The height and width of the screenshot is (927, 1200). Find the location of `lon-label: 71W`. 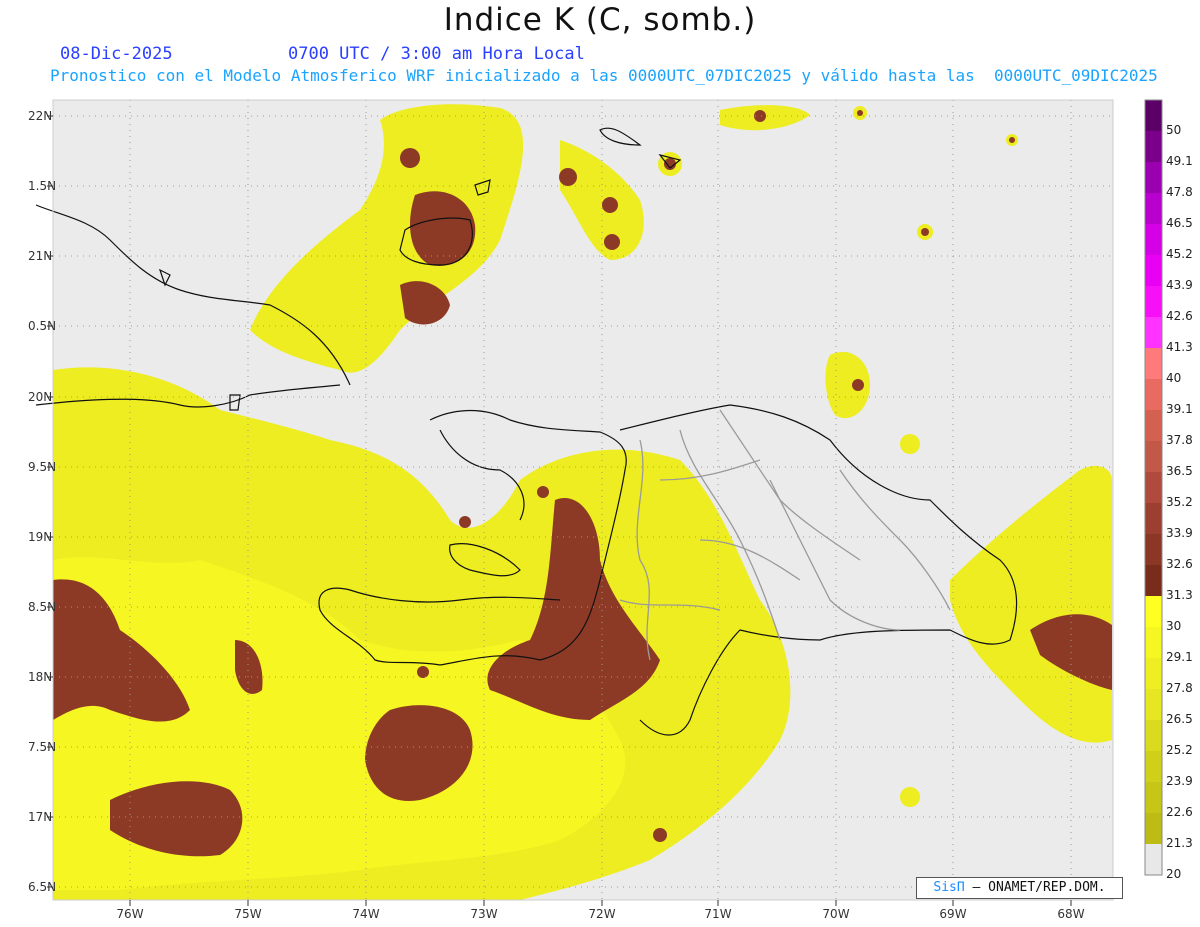

lon-label: 71W is located at coordinates (717, 914).